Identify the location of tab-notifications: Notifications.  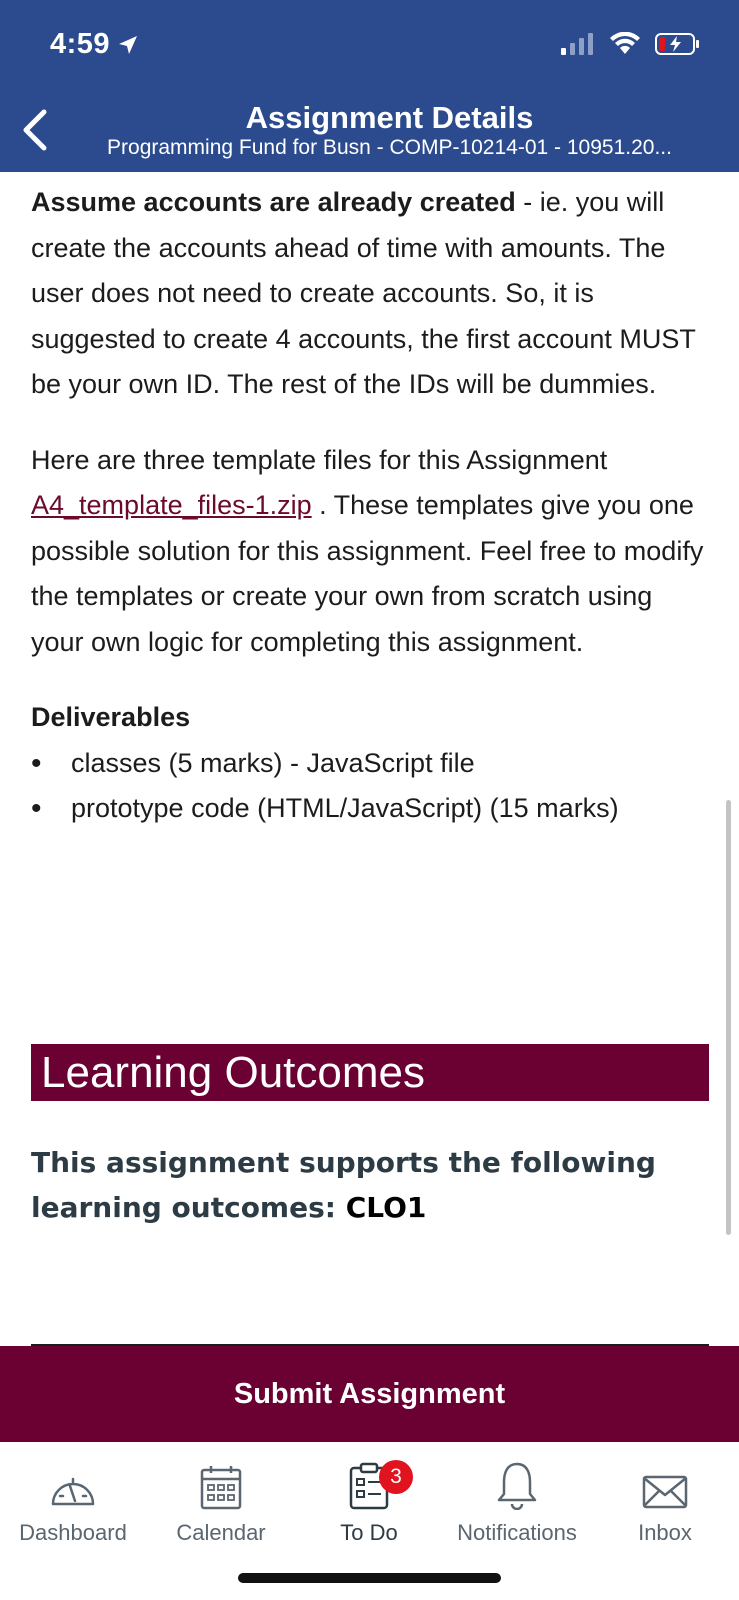
(517, 1499).